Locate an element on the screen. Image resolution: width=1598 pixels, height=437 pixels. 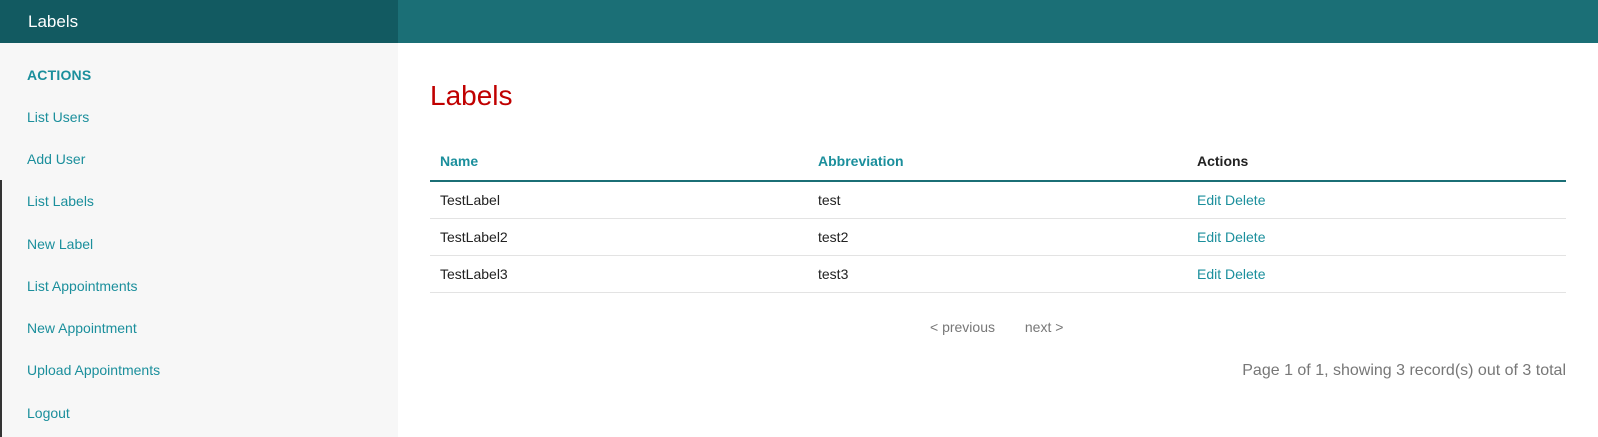
table-row: TestLabel3 test3 Edit Delete is located at coordinates (998, 274).